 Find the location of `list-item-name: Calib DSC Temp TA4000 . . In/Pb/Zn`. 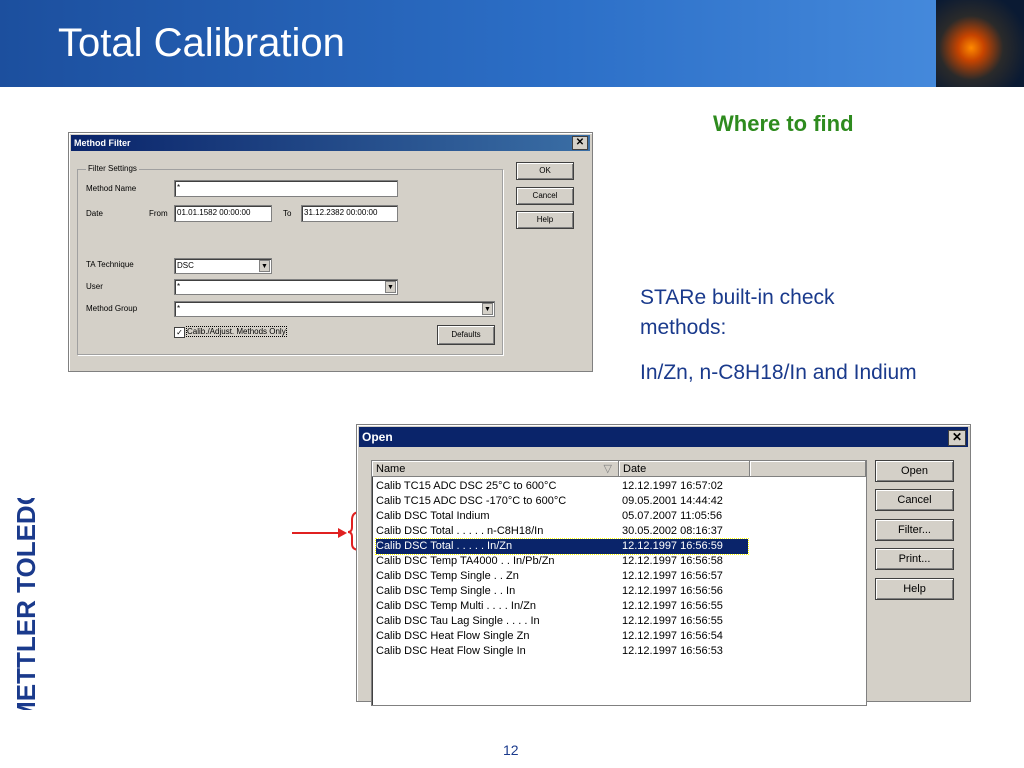

list-item-name: Calib DSC Temp TA4000 . . In/Pb/Zn is located at coordinates (465, 561).